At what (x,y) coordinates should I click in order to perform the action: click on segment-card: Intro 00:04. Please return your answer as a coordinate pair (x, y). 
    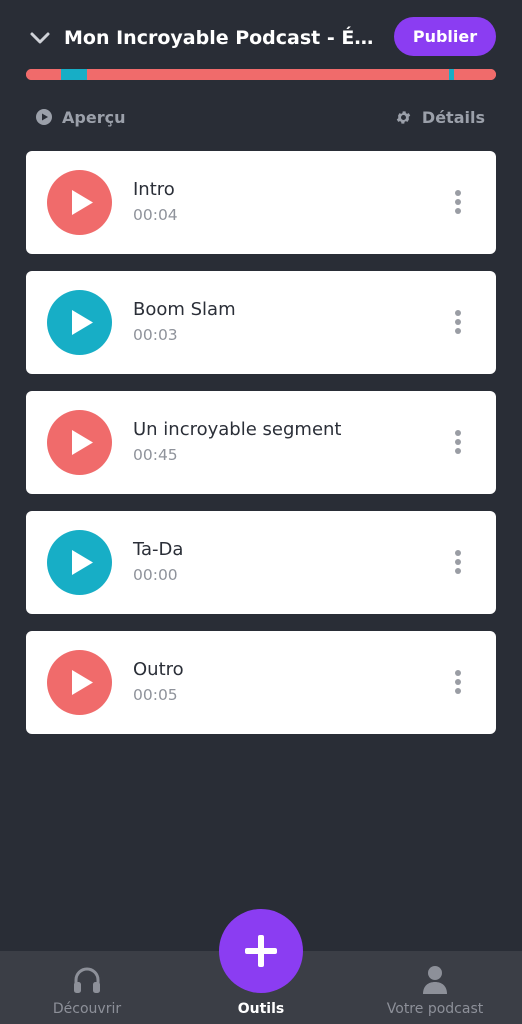
    Looking at the image, I should click on (261, 202).